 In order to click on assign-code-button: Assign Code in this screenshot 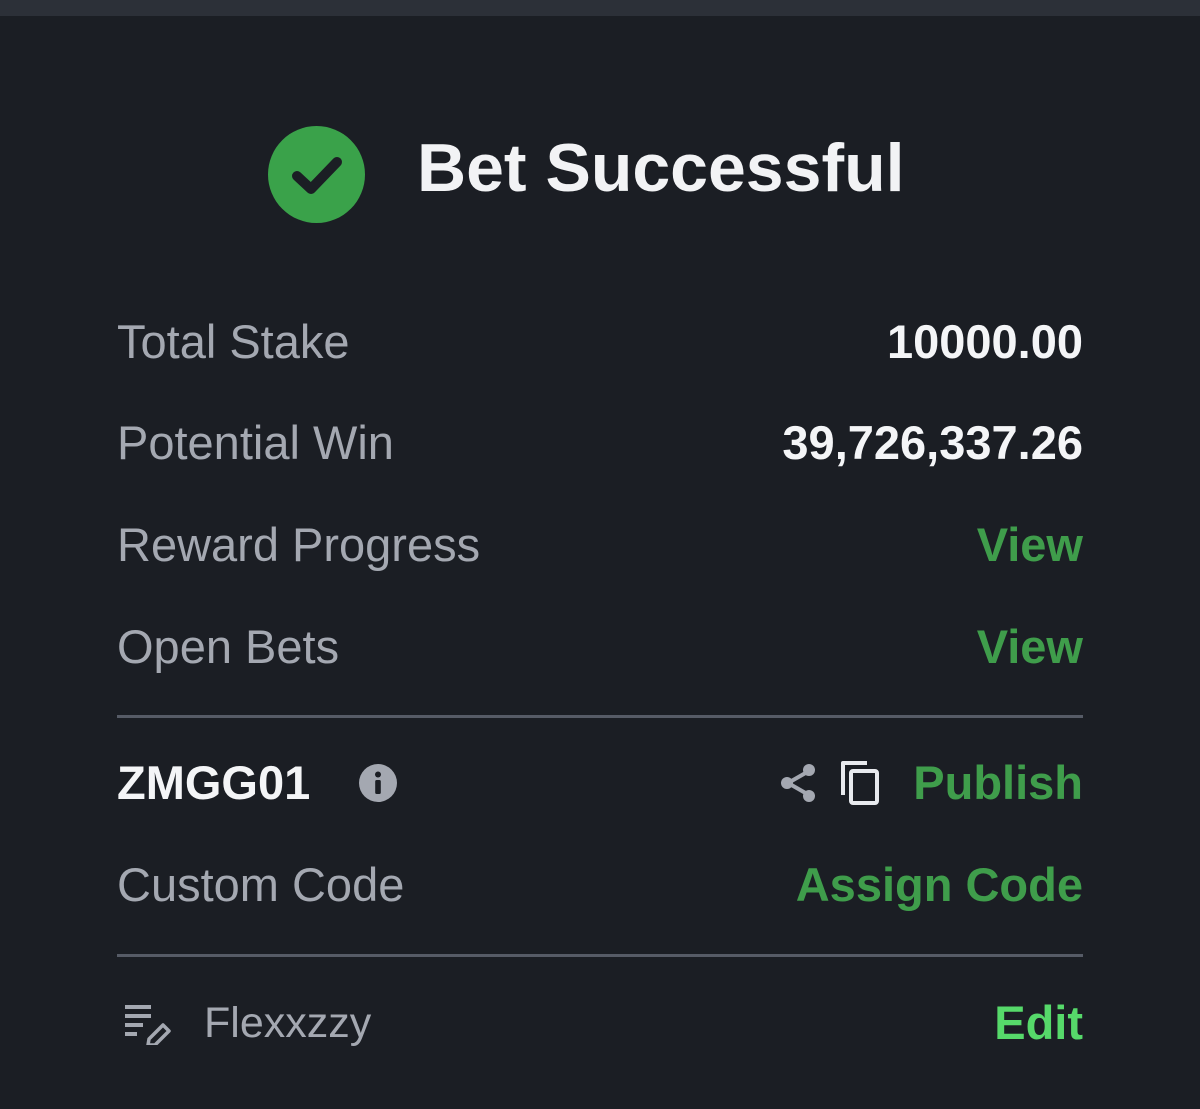, I will do `click(939, 885)`.